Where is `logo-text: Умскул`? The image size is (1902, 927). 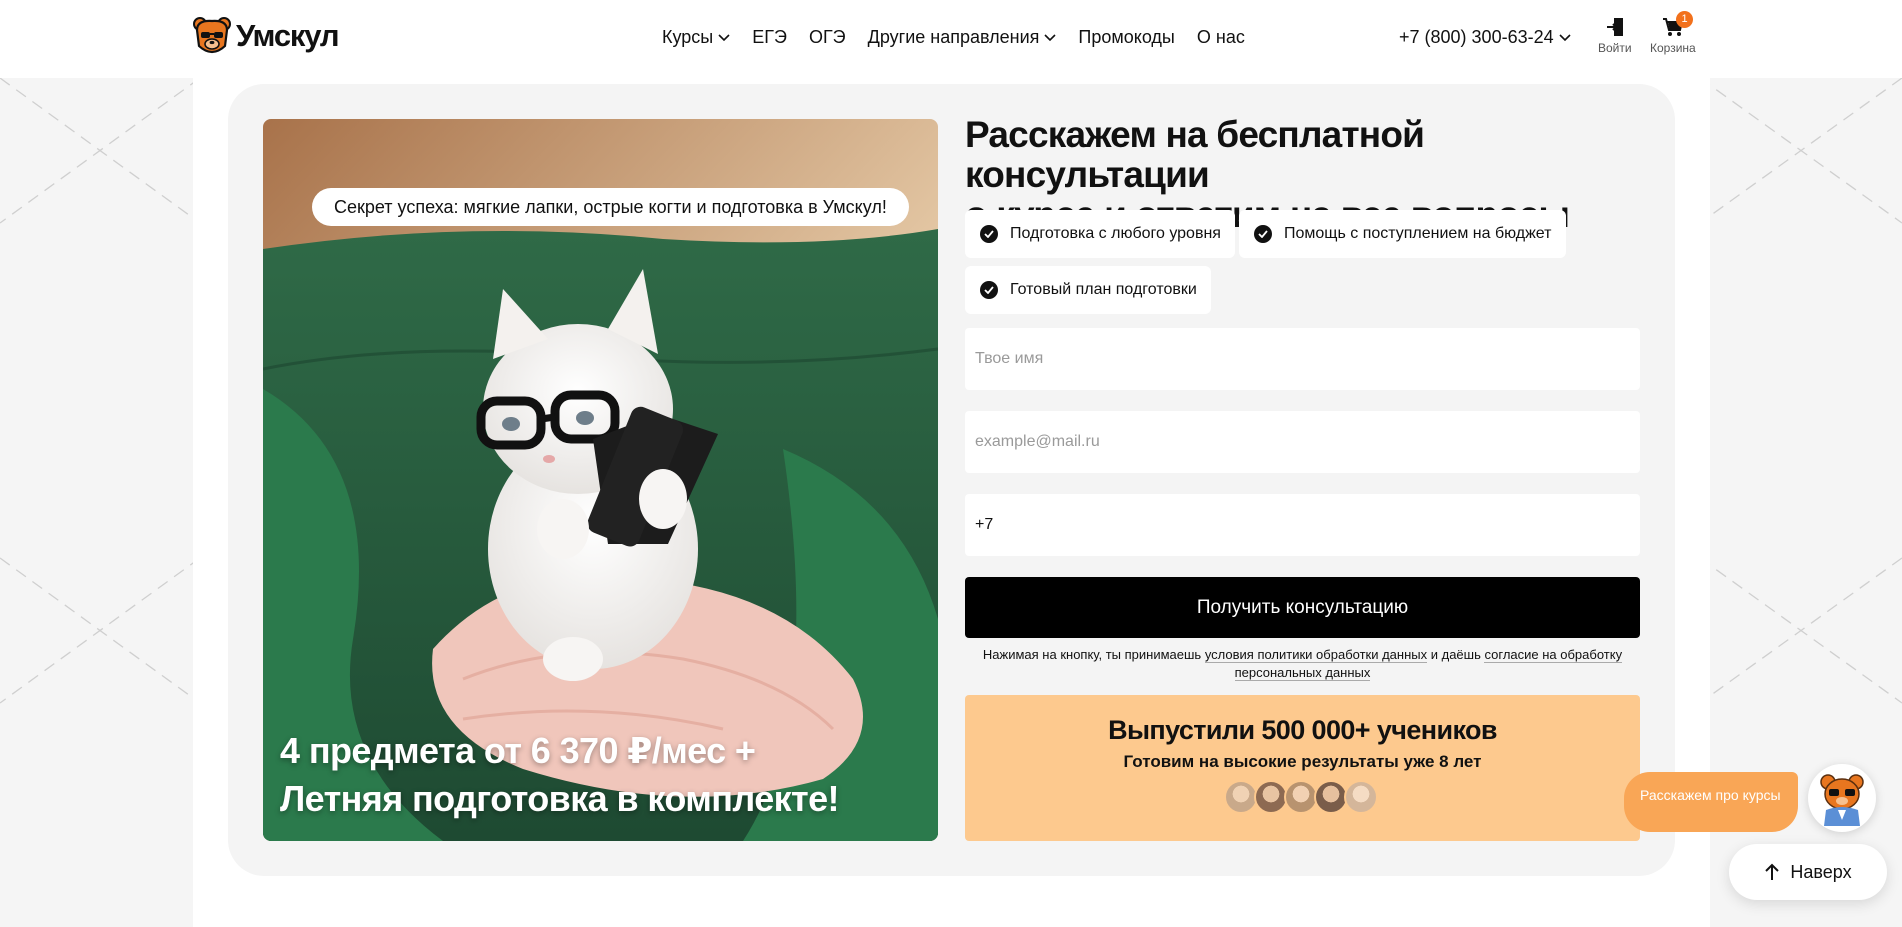
logo-text: Умскул is located at coordinates (288, 35).